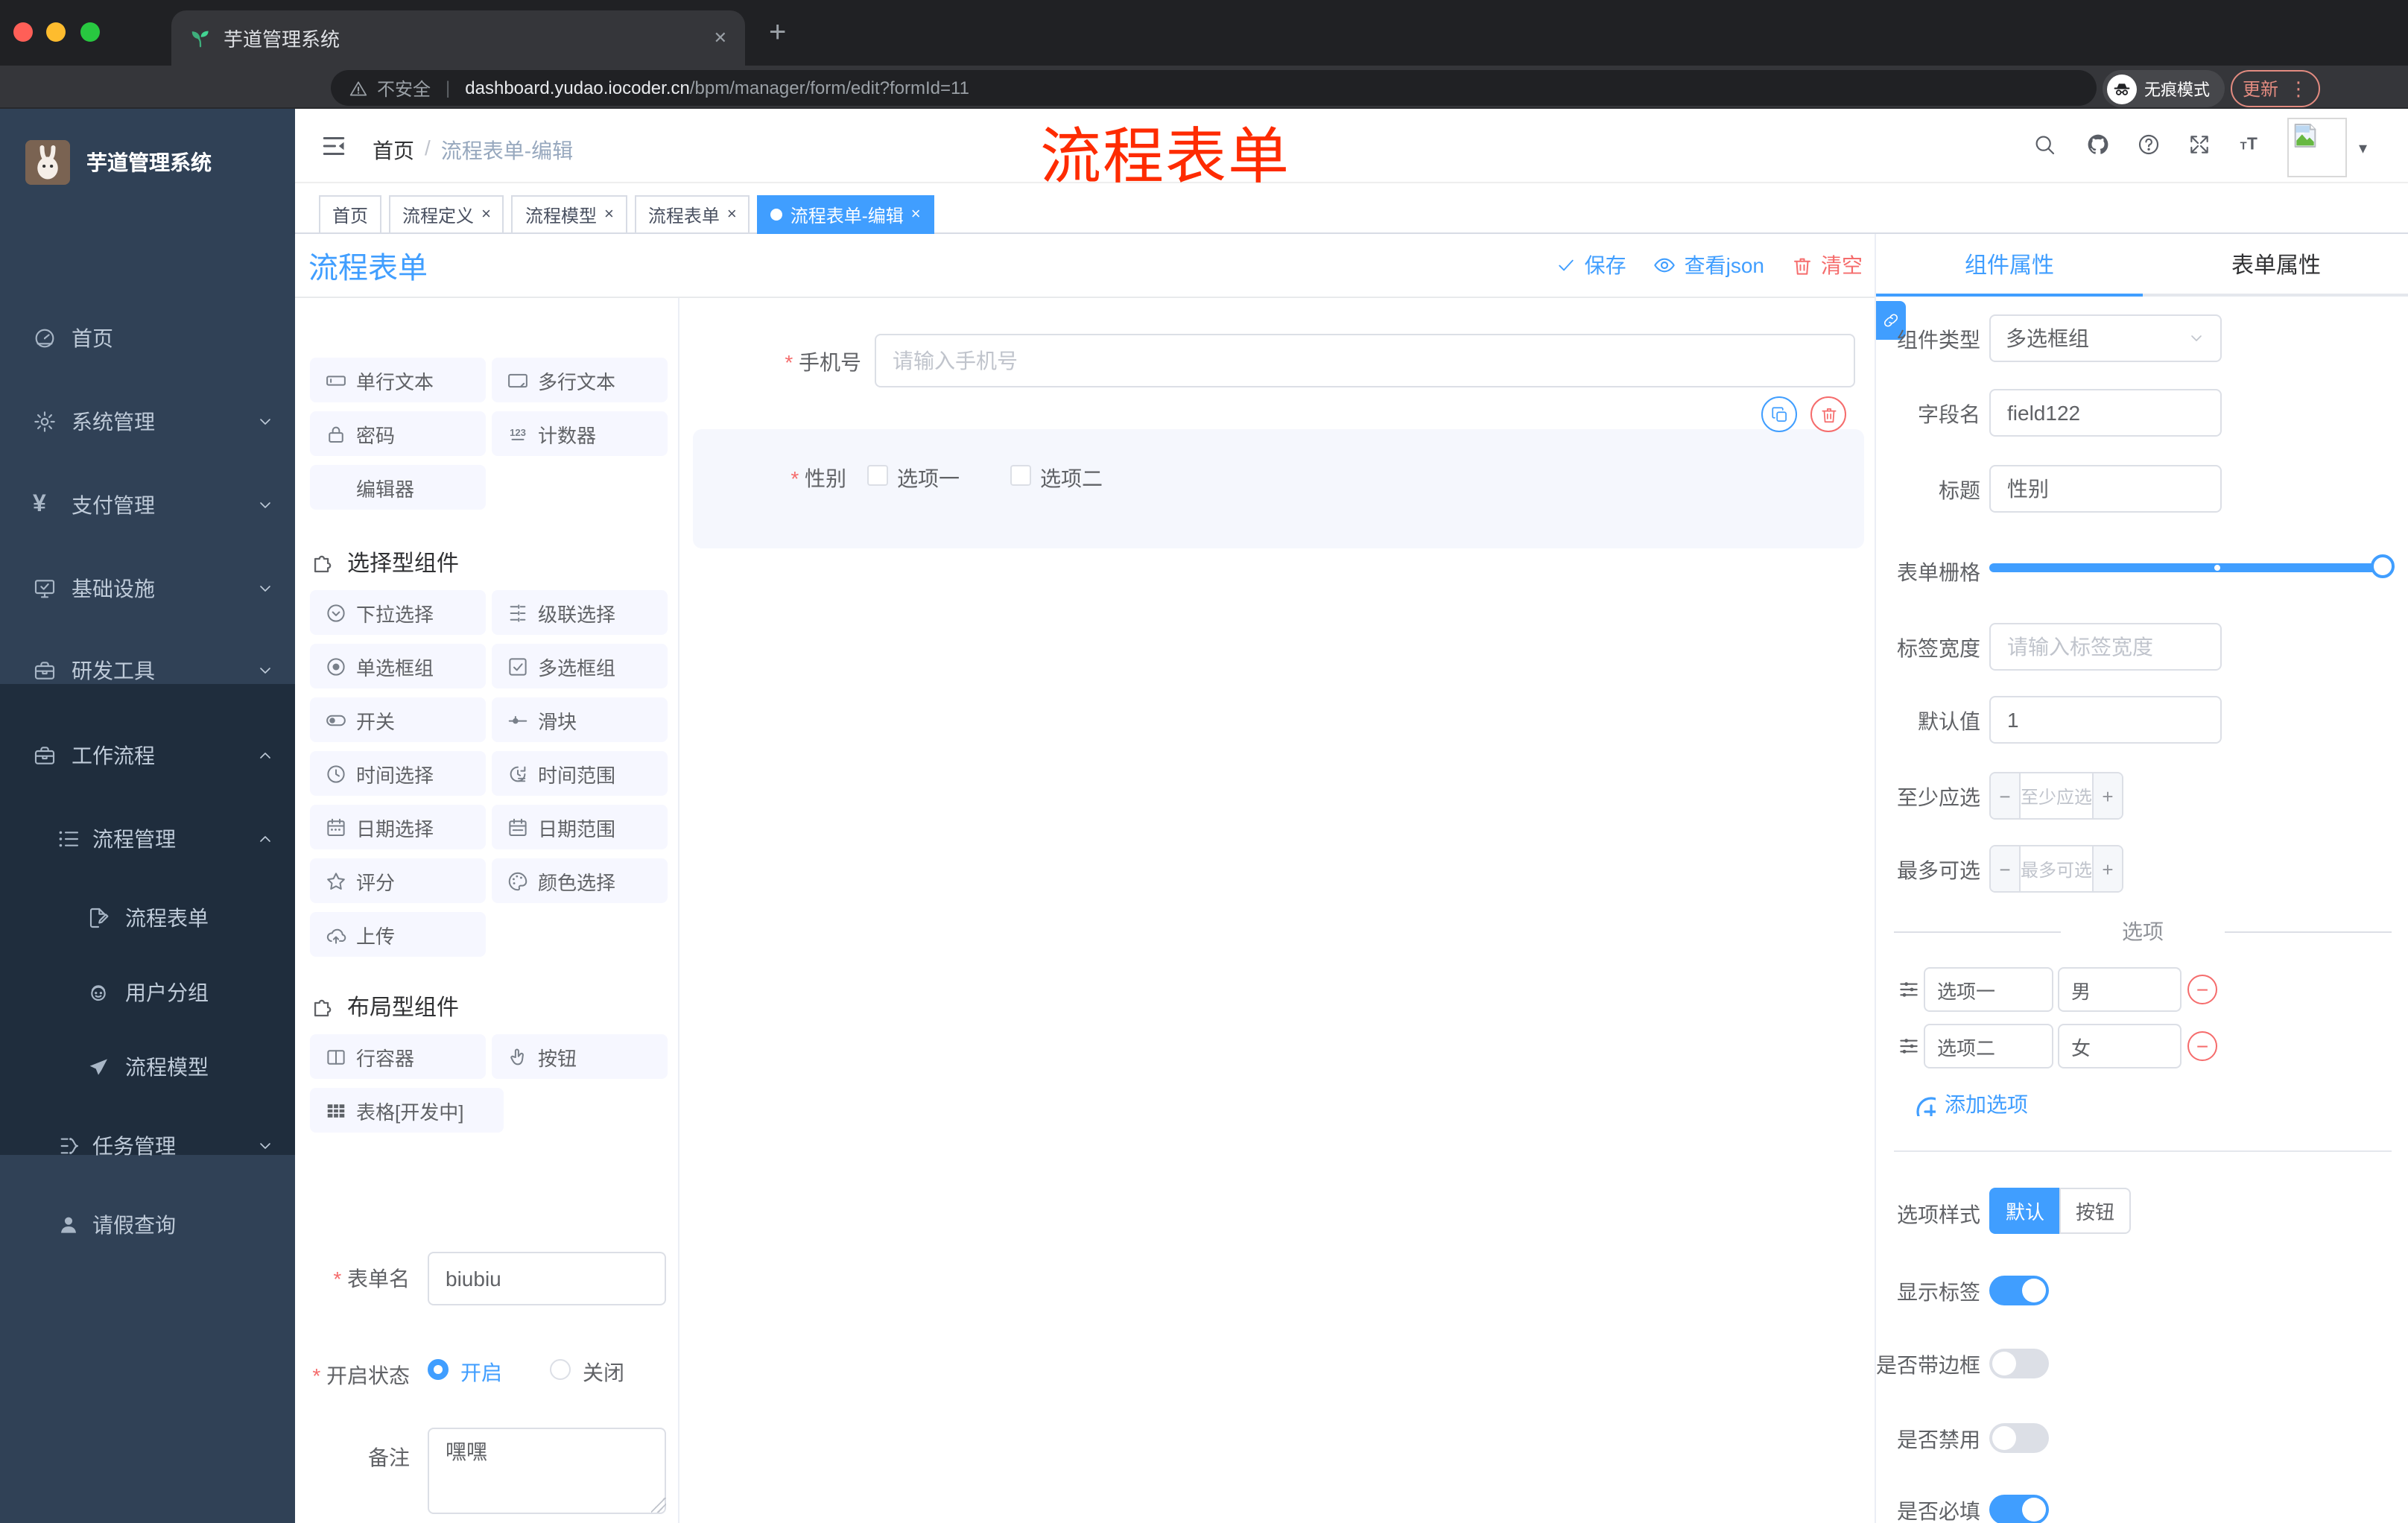 The height and width of the screenshot is (1523, 2408). Describe the element at coordinates (2199, 144) in the screenshot. I see `fullscreen-icon` at that location.